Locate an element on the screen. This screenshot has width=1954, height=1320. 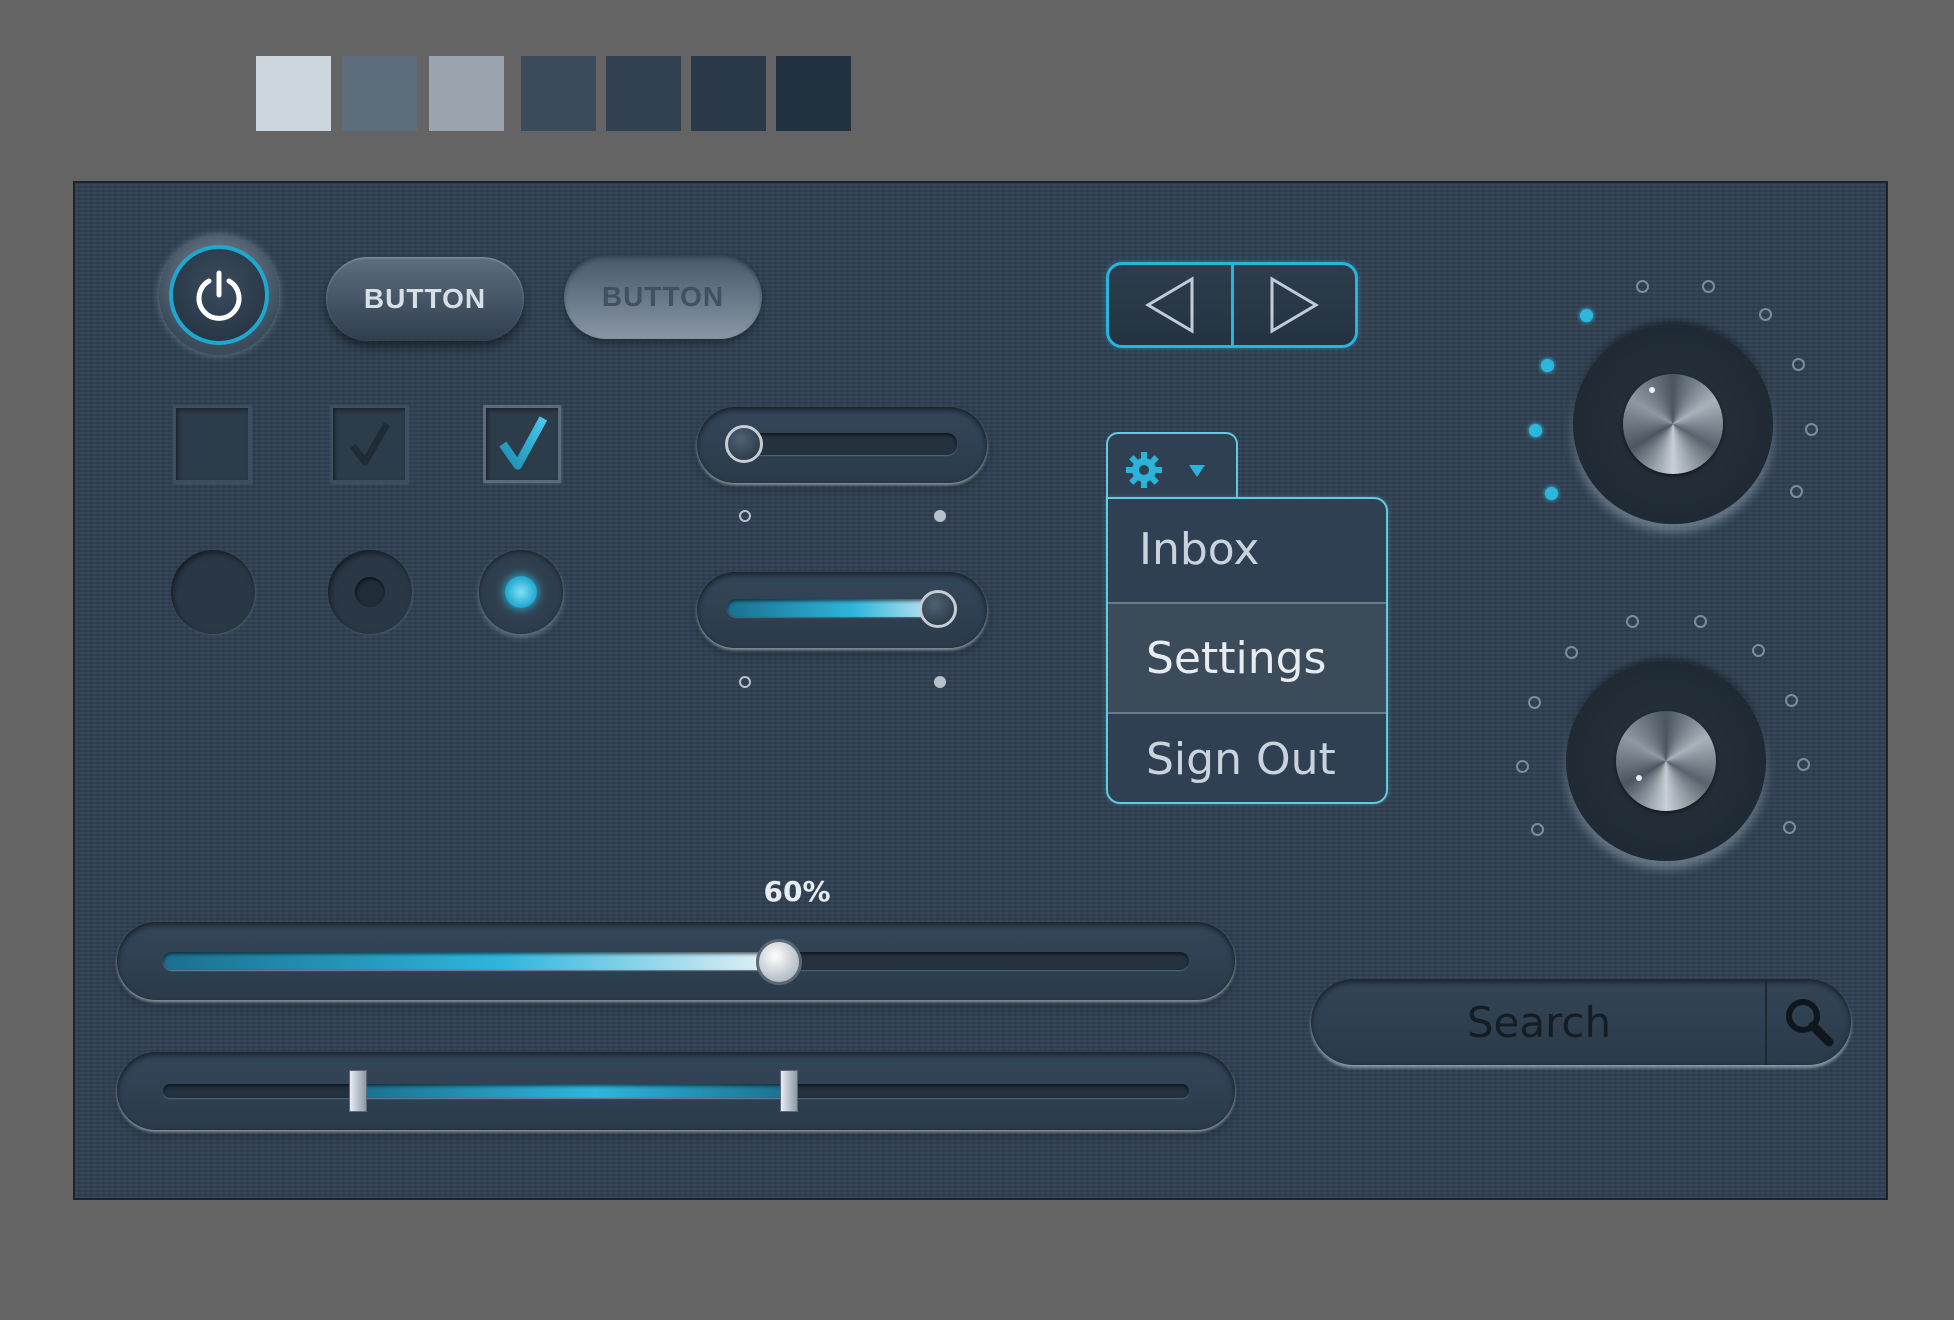
checkbox-checked-inactive is located at coordinates (369, 444).